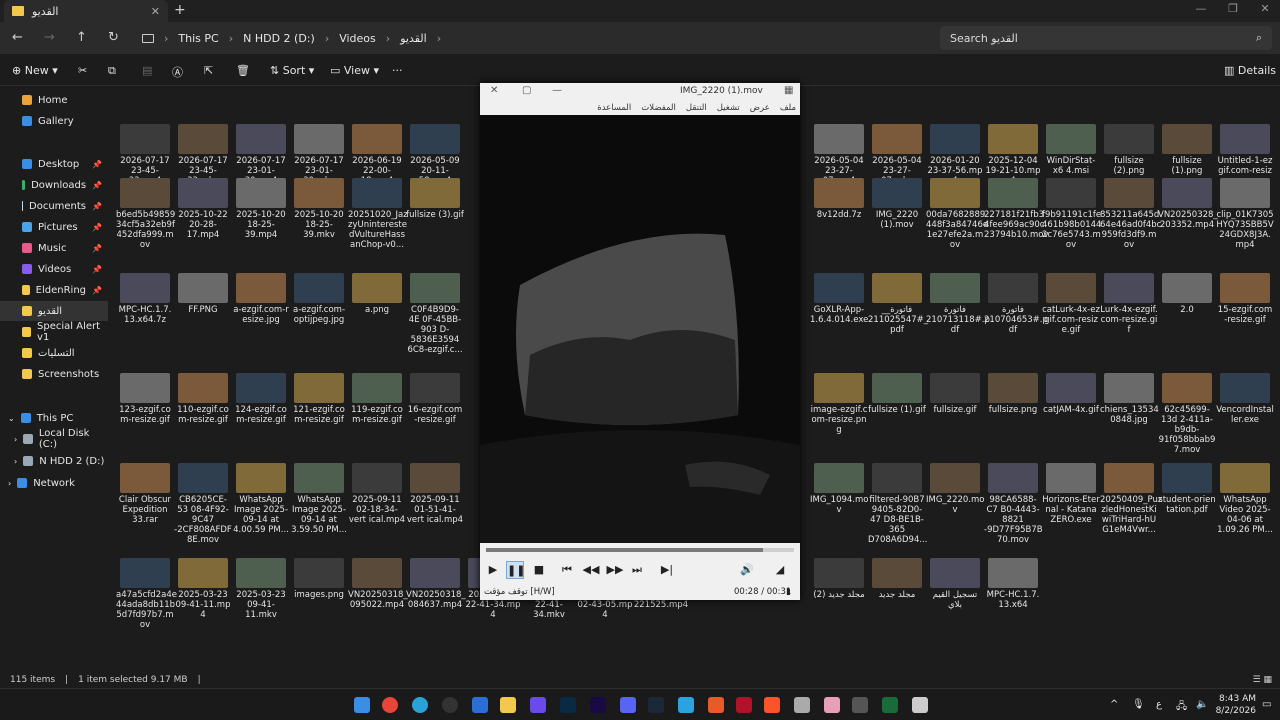 Image resolution: width=1280 pixels, height=720 pixels. What do you see at coordinates (1071, 150) in the screenshot?
I see `file-item: WinDirStat-x6 4.msi` at bounding box center [1071, 150].